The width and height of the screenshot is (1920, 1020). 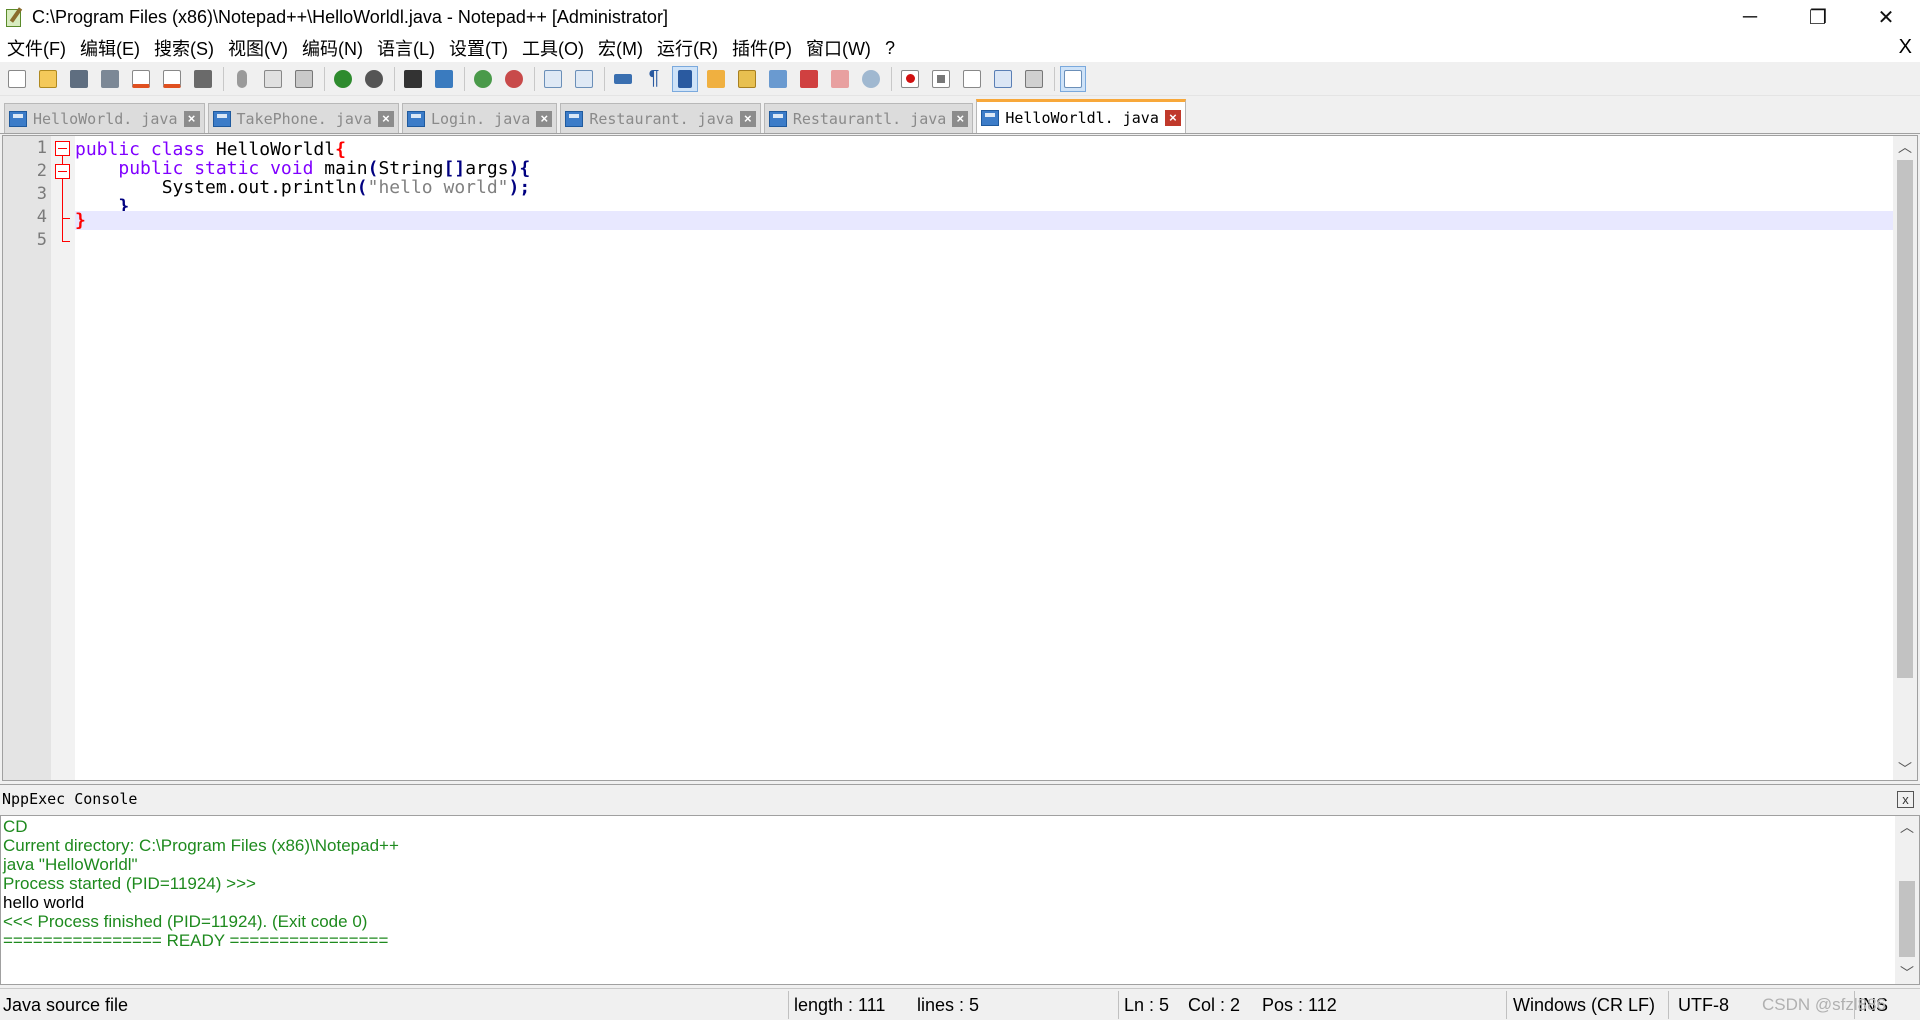 What do you see at coordinates (184, 48) in the screenshot?
I see `menu-search: 搜索(S)` at bounding box center [184, 48].